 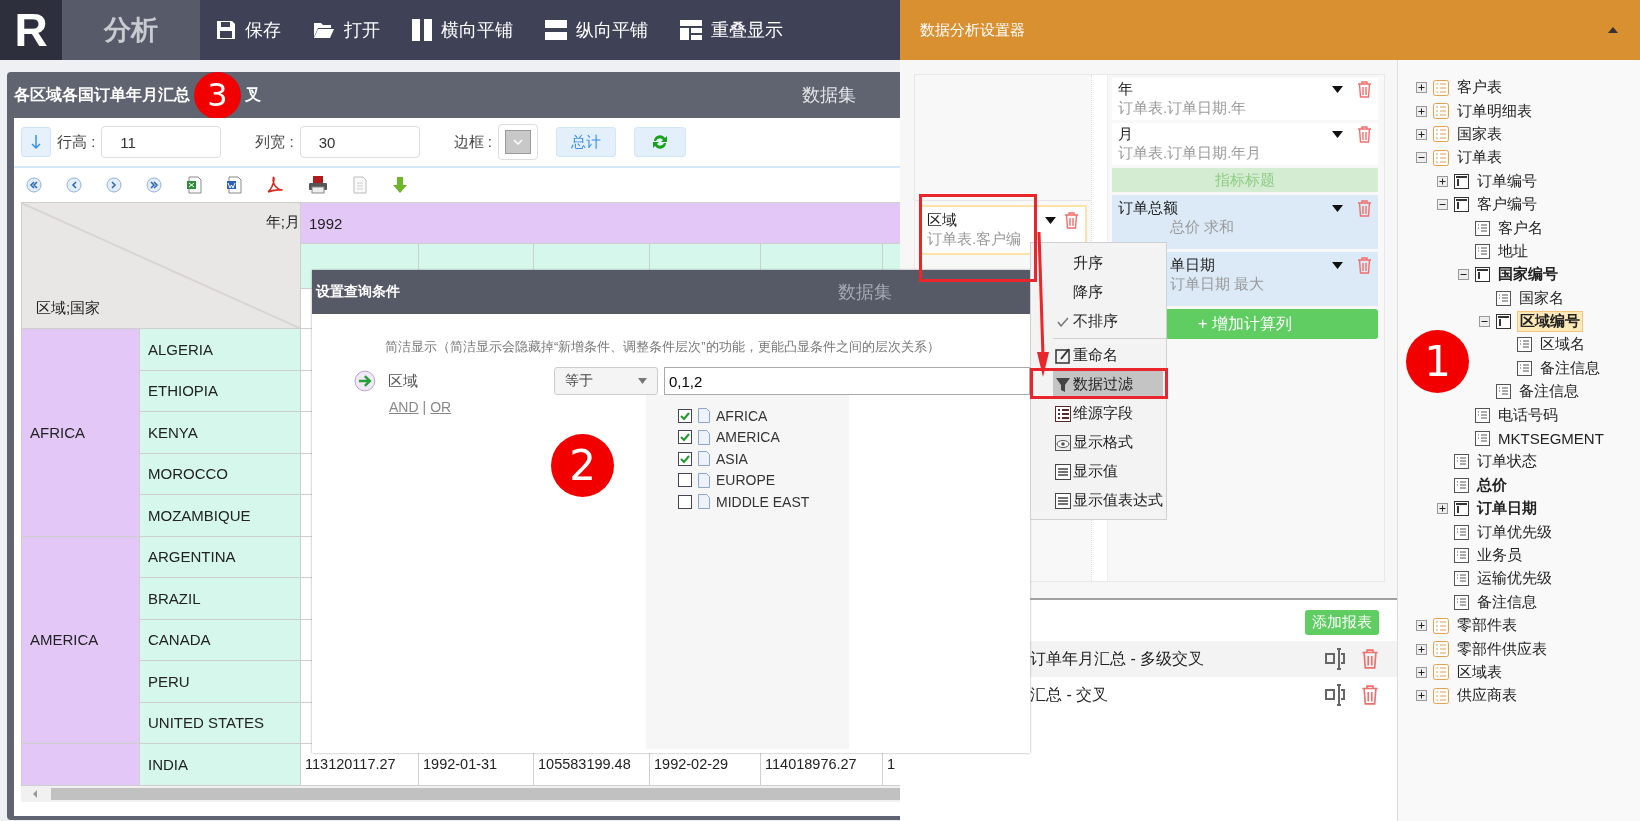 What do you see at coordinates (582, 465) in the screenshot?
I see `step-badge: 2` at bounding box center [582, 465].